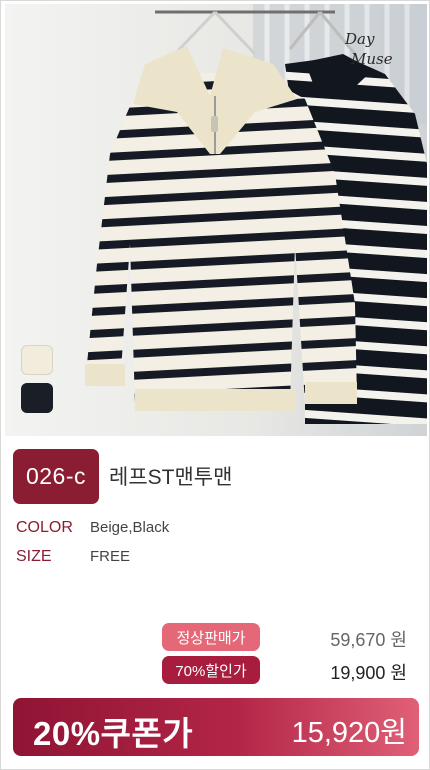  I want to click on discount-price: 19,900 원, so click(368, 673).